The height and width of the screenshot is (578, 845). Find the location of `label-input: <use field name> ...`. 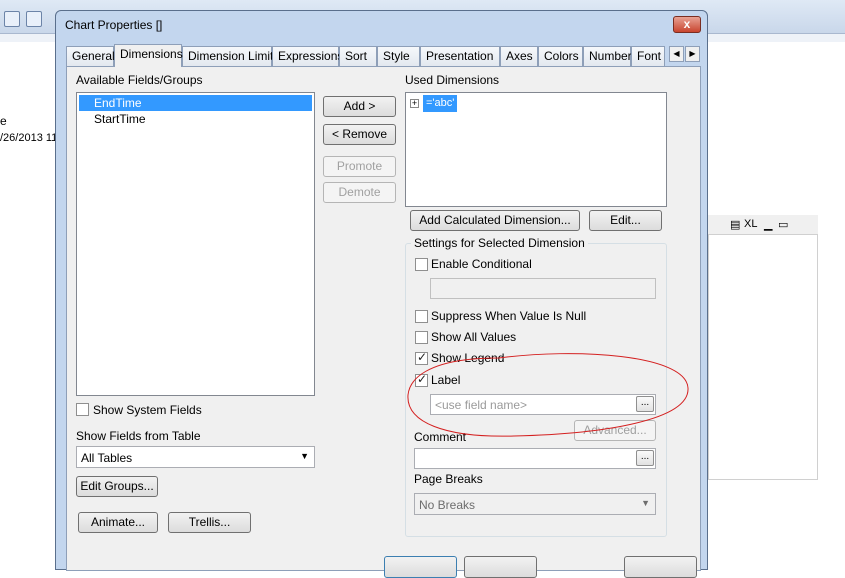

label-input: <use field name> ... is located at coordinates (543, 404).